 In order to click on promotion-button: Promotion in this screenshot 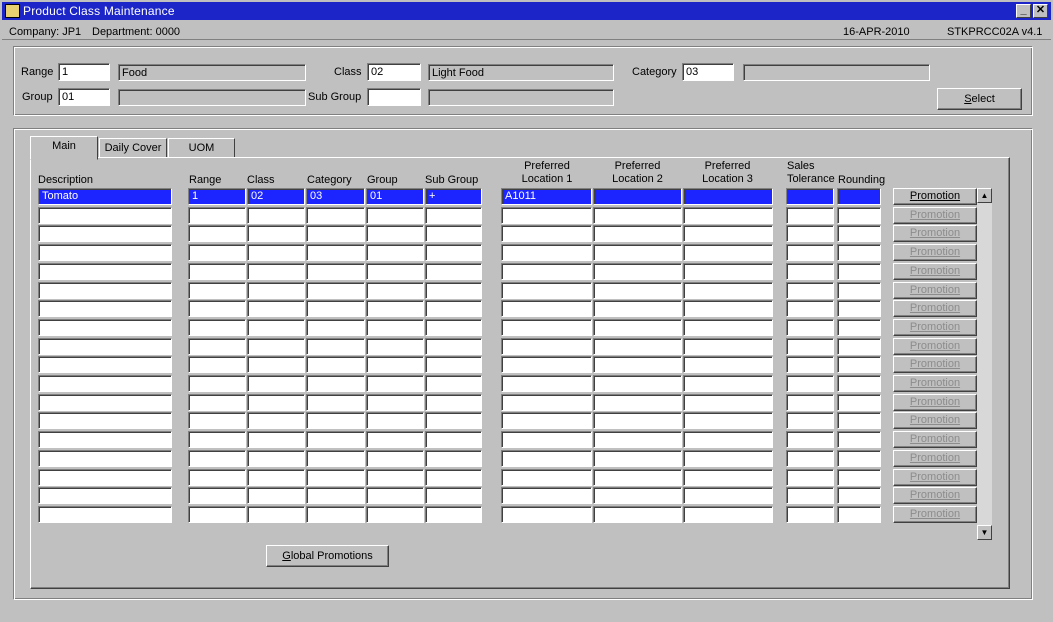, I will do `click(935, 196)`.